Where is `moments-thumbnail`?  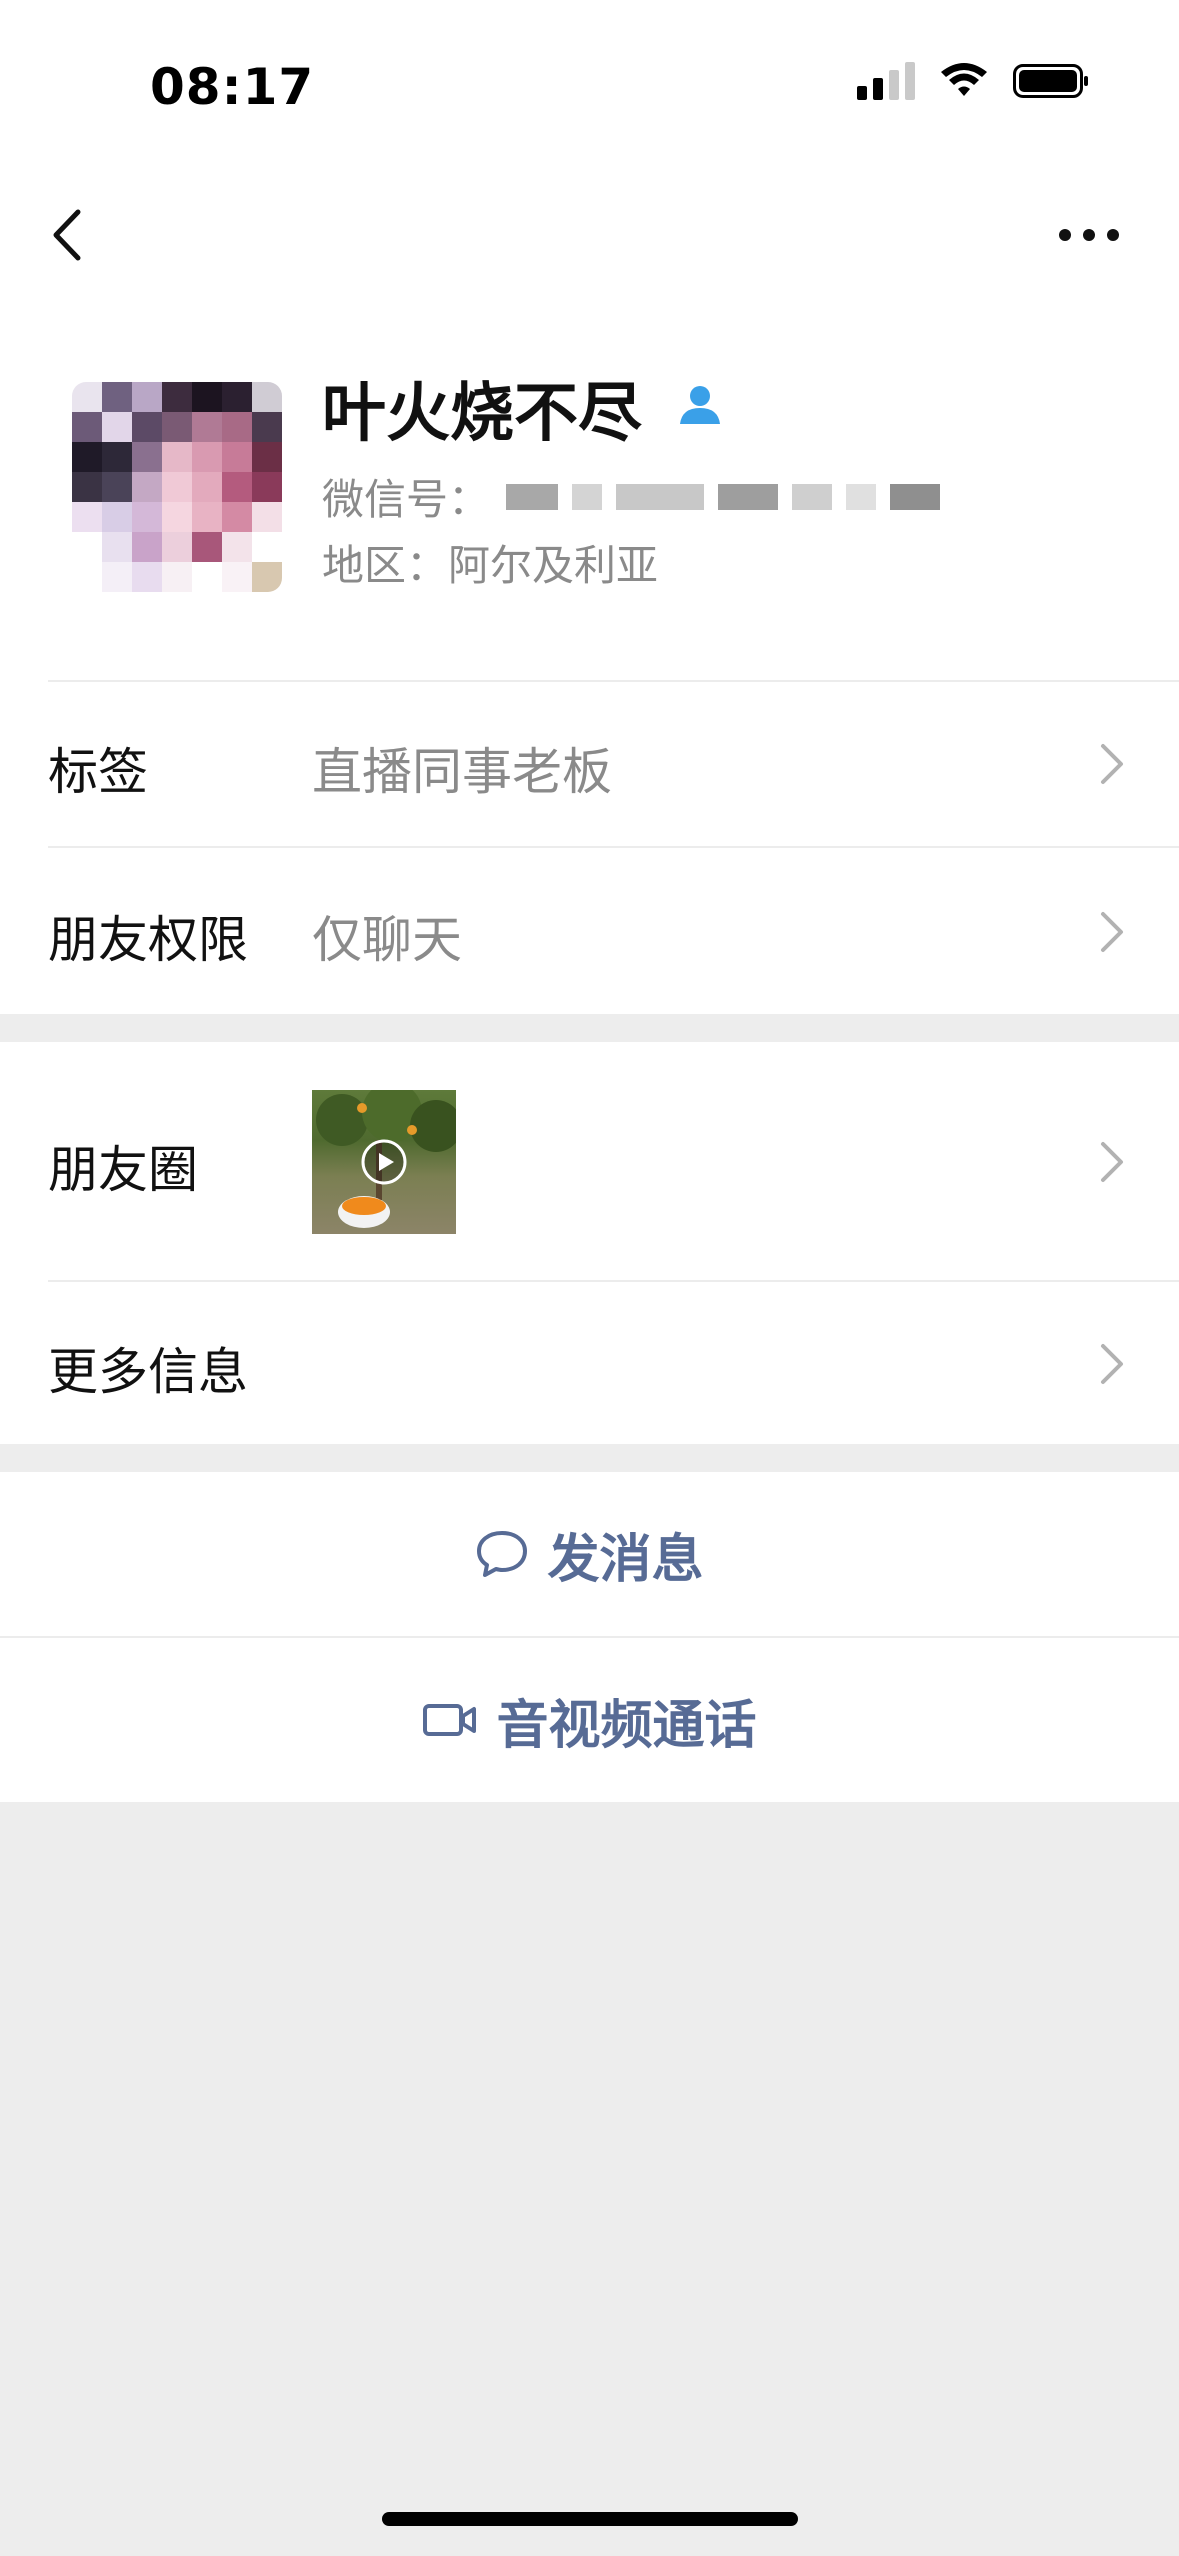
moments-thumbnail is located at coordinates (384, 1162).